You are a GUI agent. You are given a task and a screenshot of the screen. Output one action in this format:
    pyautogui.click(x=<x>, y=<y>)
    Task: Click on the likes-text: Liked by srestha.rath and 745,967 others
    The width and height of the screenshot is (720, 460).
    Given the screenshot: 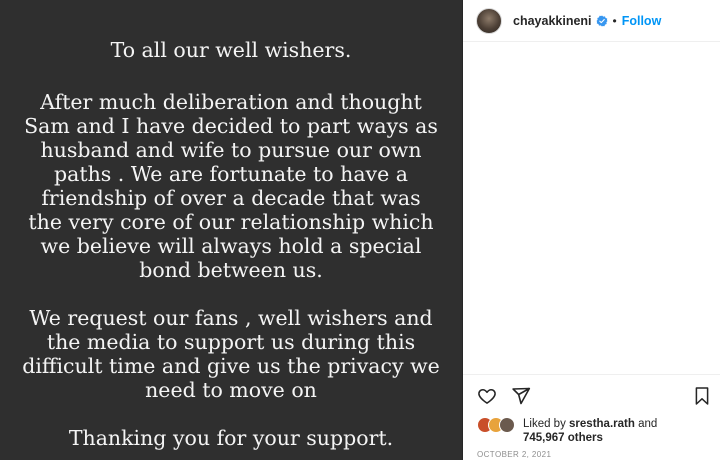 What is the action you would take?
    pyautogui.click(x=590, y=431)
    